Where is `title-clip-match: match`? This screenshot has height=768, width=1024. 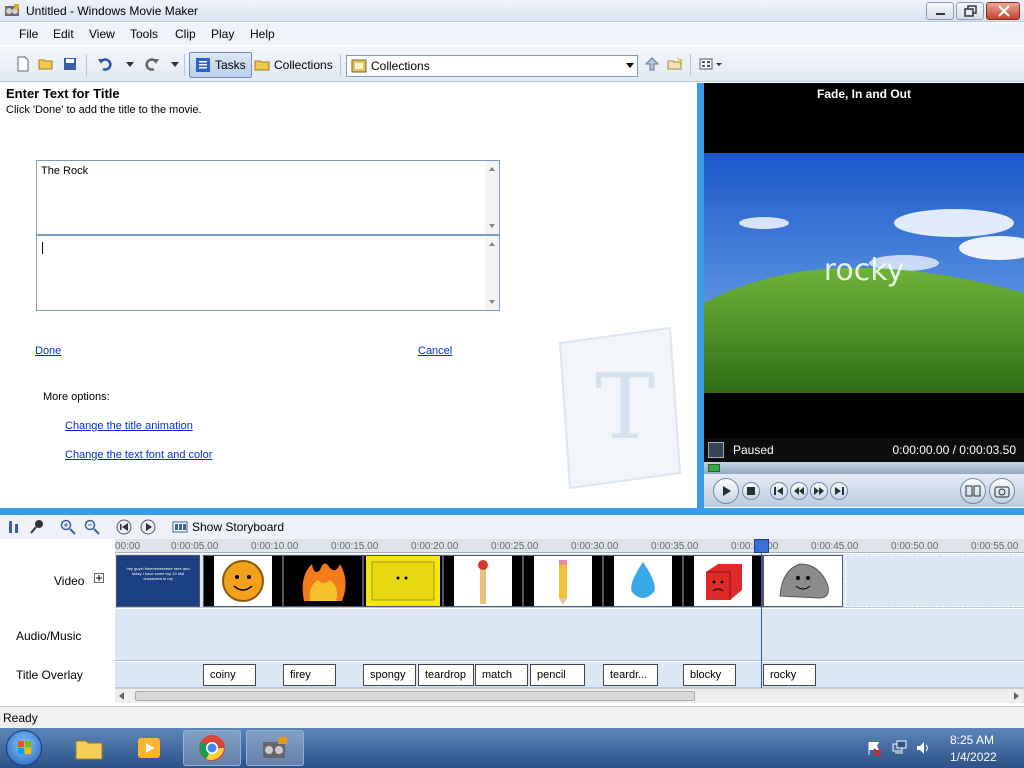 title-clip-match: match is located at coordinates (501, 675).